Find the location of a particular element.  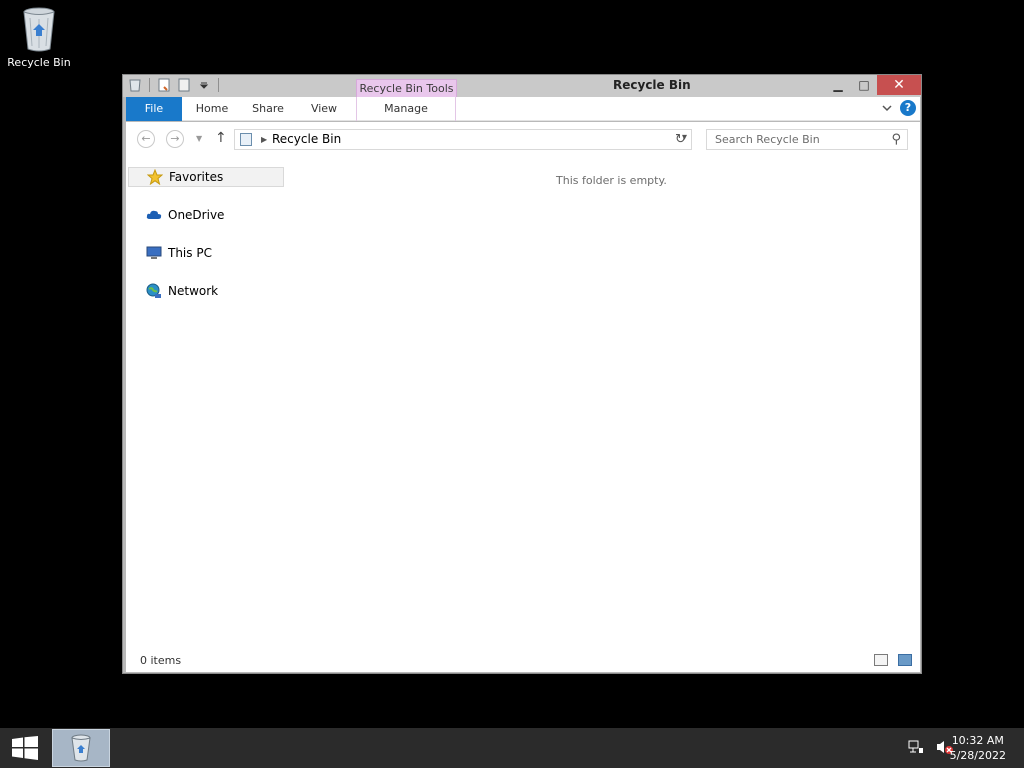

back-arrow-icon: ← is located at coordinates (146, 138).